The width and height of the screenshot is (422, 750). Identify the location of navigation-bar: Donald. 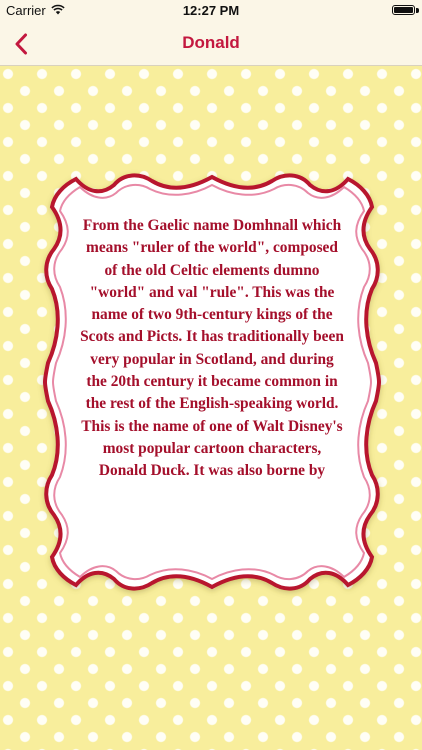
(211, 44).